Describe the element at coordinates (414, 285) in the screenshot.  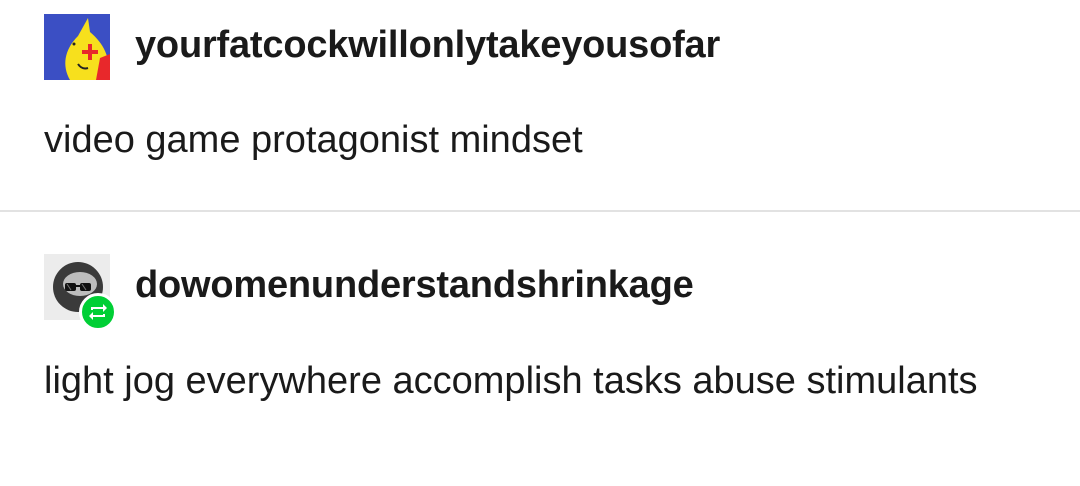
I see `post-username: dowomenunderstandshrinkage` at that location.